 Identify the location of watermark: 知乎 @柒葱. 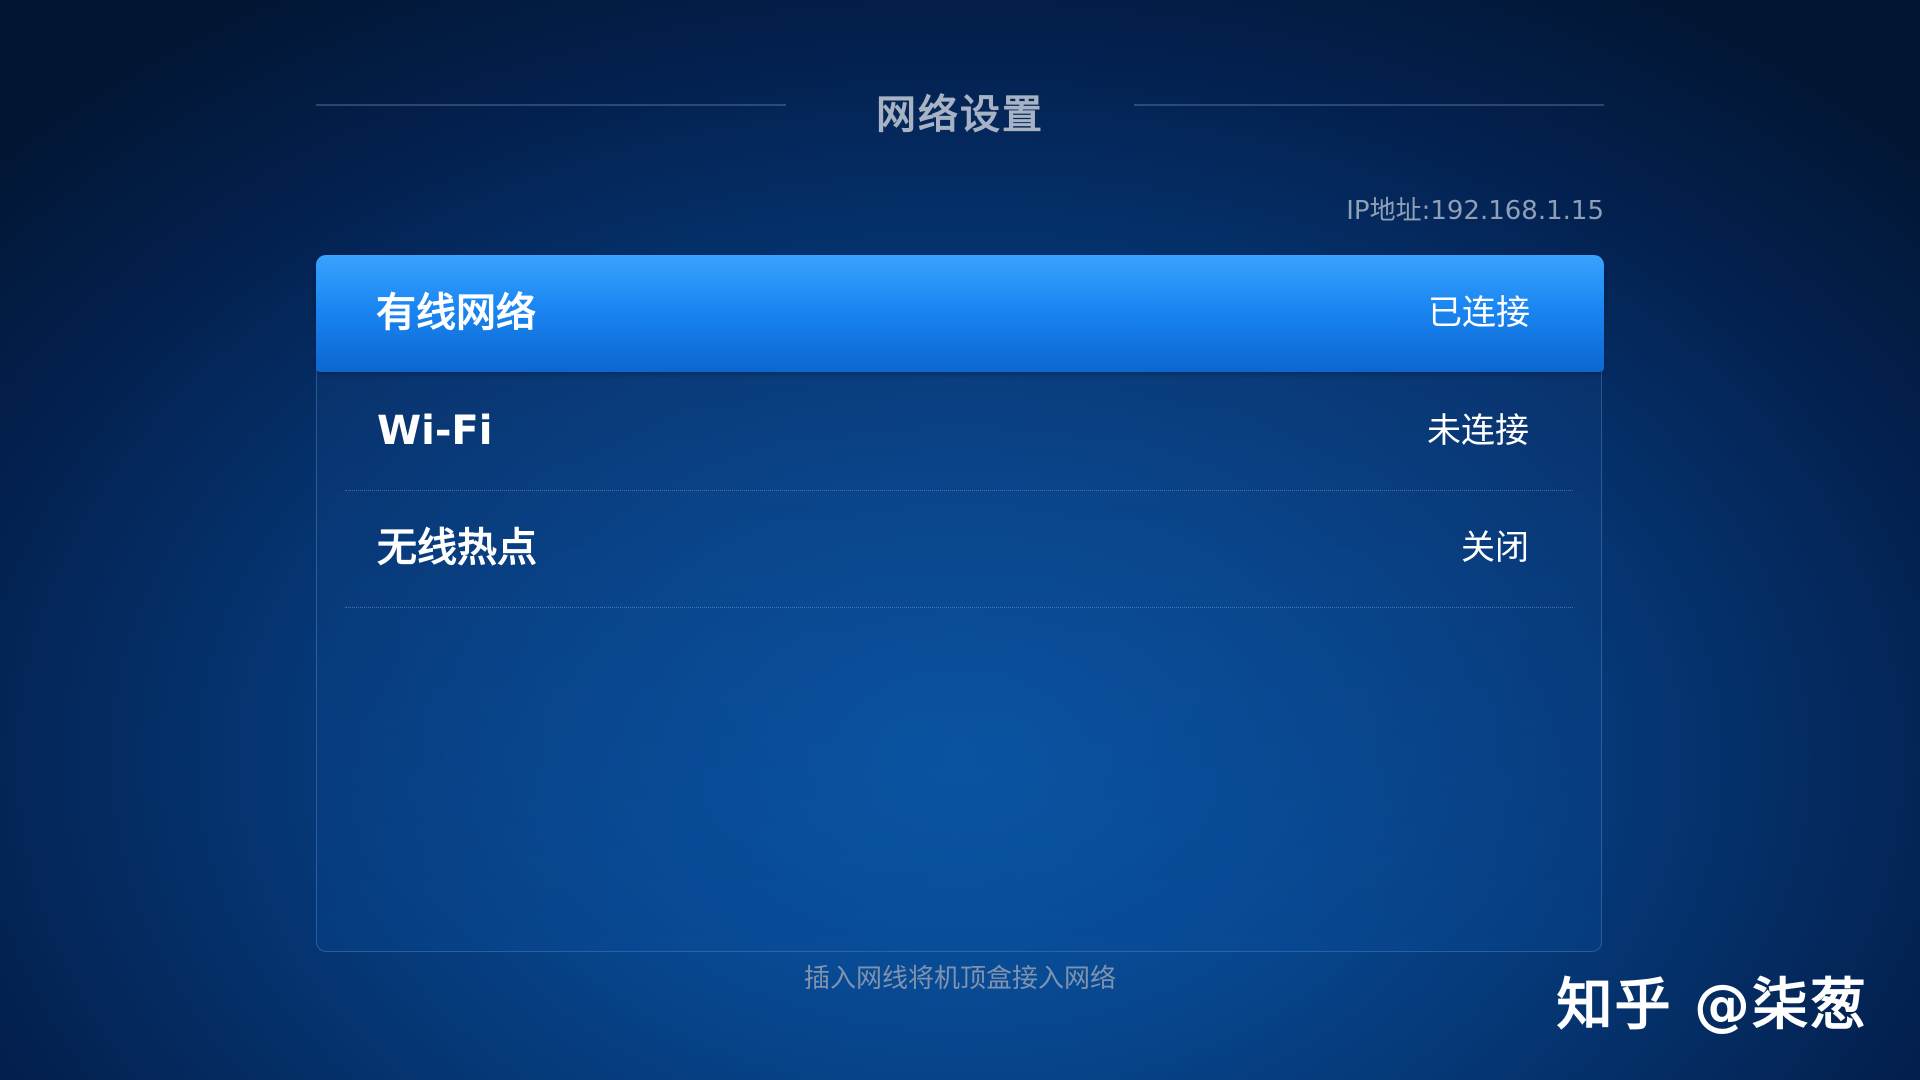
(1712, 1005).